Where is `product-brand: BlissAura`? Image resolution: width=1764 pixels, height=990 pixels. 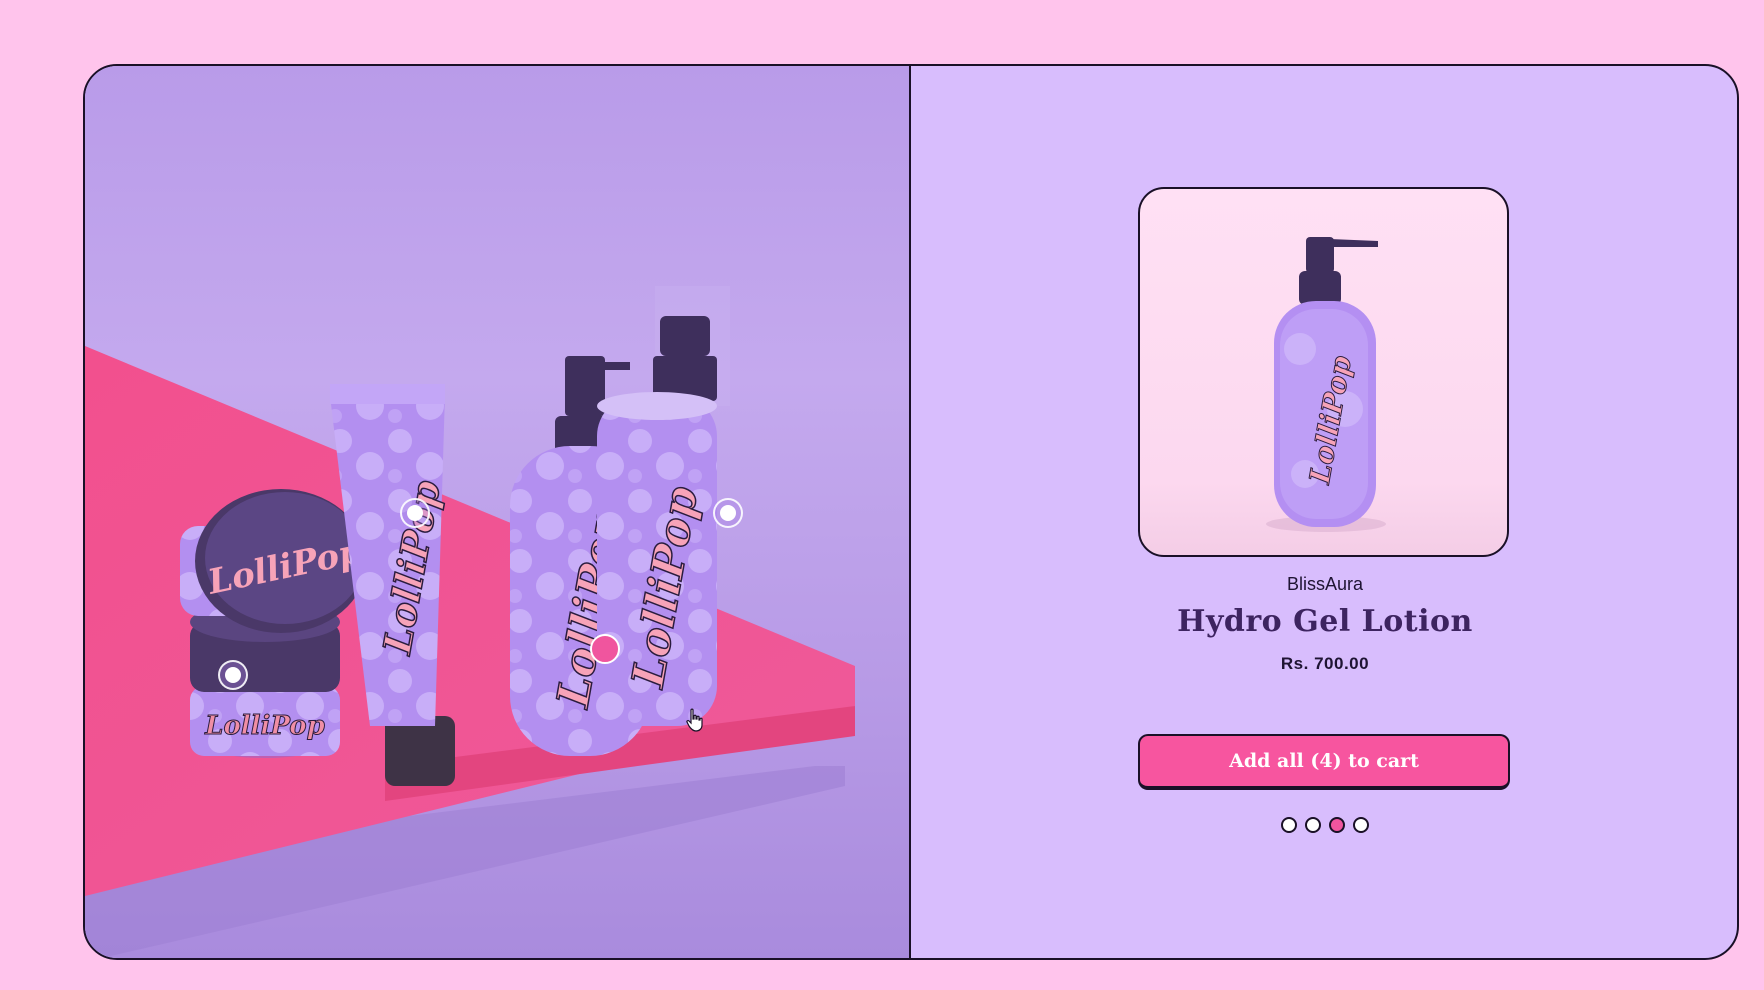 product-brand: BlissAura is located at coordinates (1325, 584).